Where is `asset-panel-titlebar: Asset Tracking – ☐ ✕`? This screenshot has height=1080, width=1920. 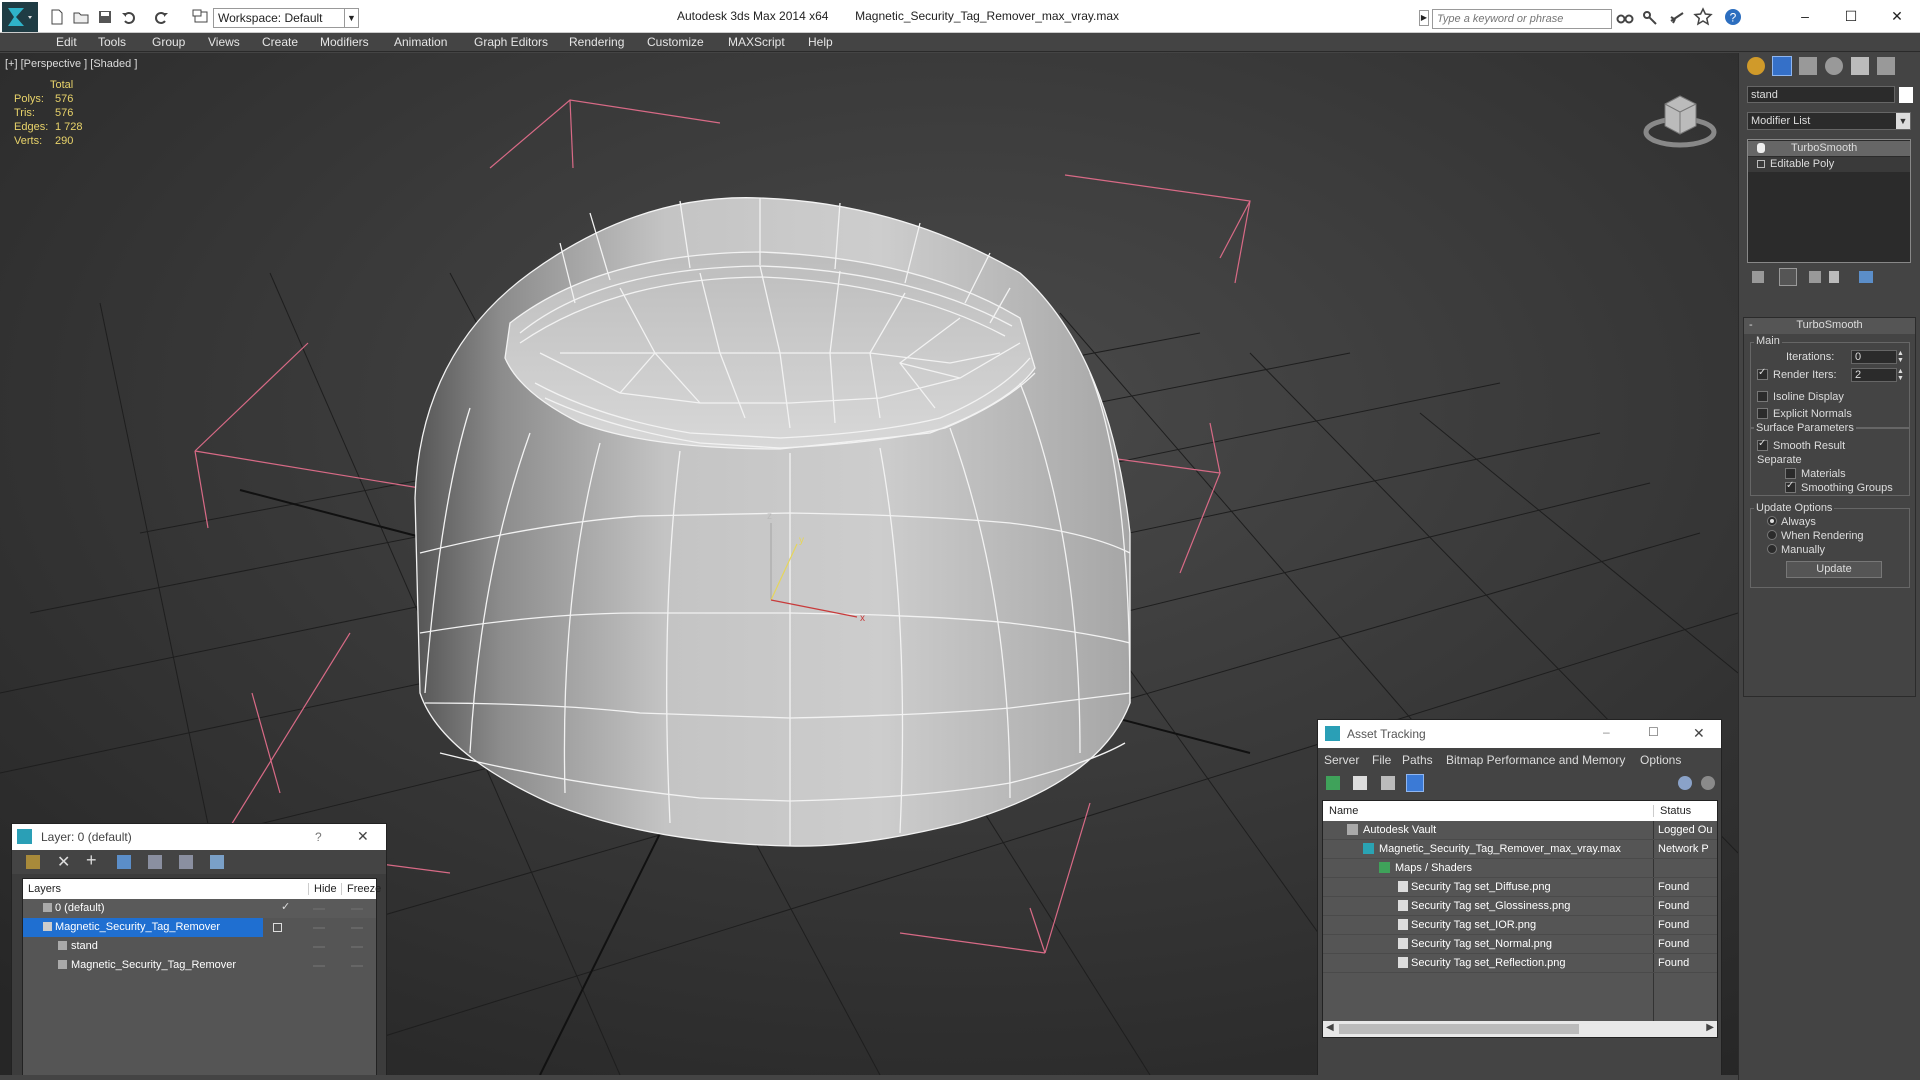 asset-panel-titlebar: Asset Tracking – ☐ ✕ is located at coordinates (1519, 734).